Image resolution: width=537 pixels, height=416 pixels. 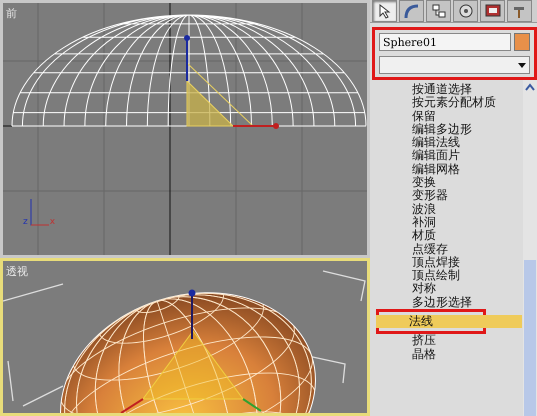 I want to click on modifier-item: 按元素分配材质, so click(x=446, y=103).